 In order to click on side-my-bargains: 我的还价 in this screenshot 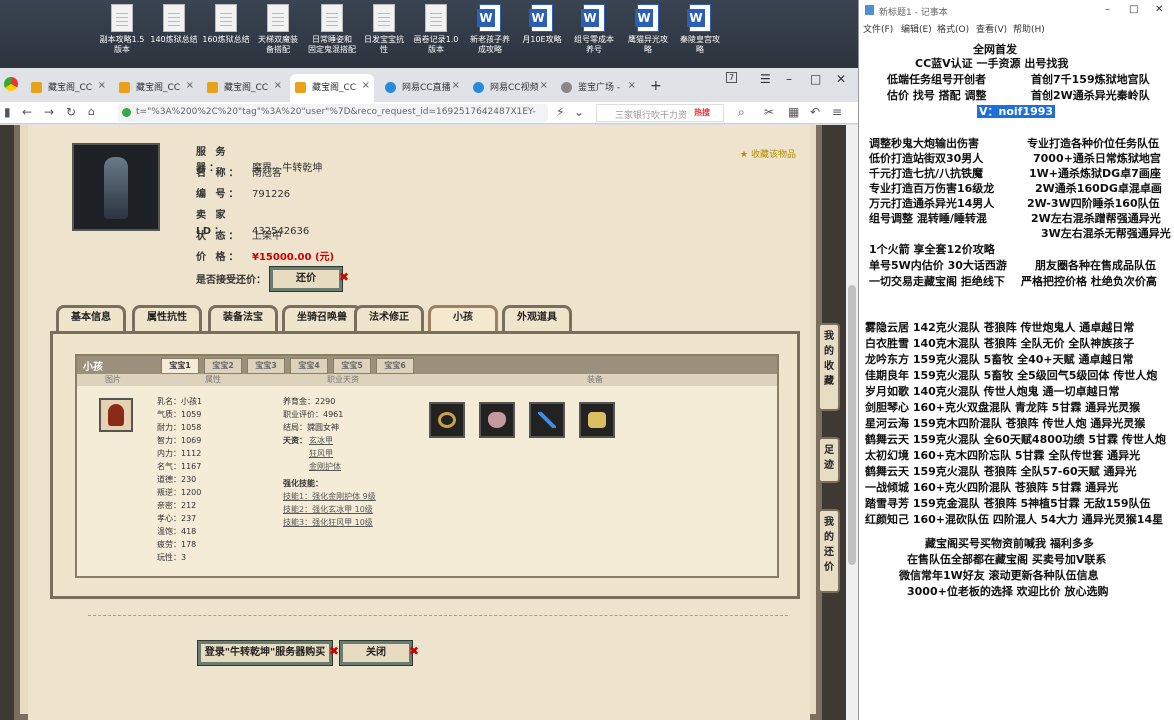, I will do `click(829, 551)`.